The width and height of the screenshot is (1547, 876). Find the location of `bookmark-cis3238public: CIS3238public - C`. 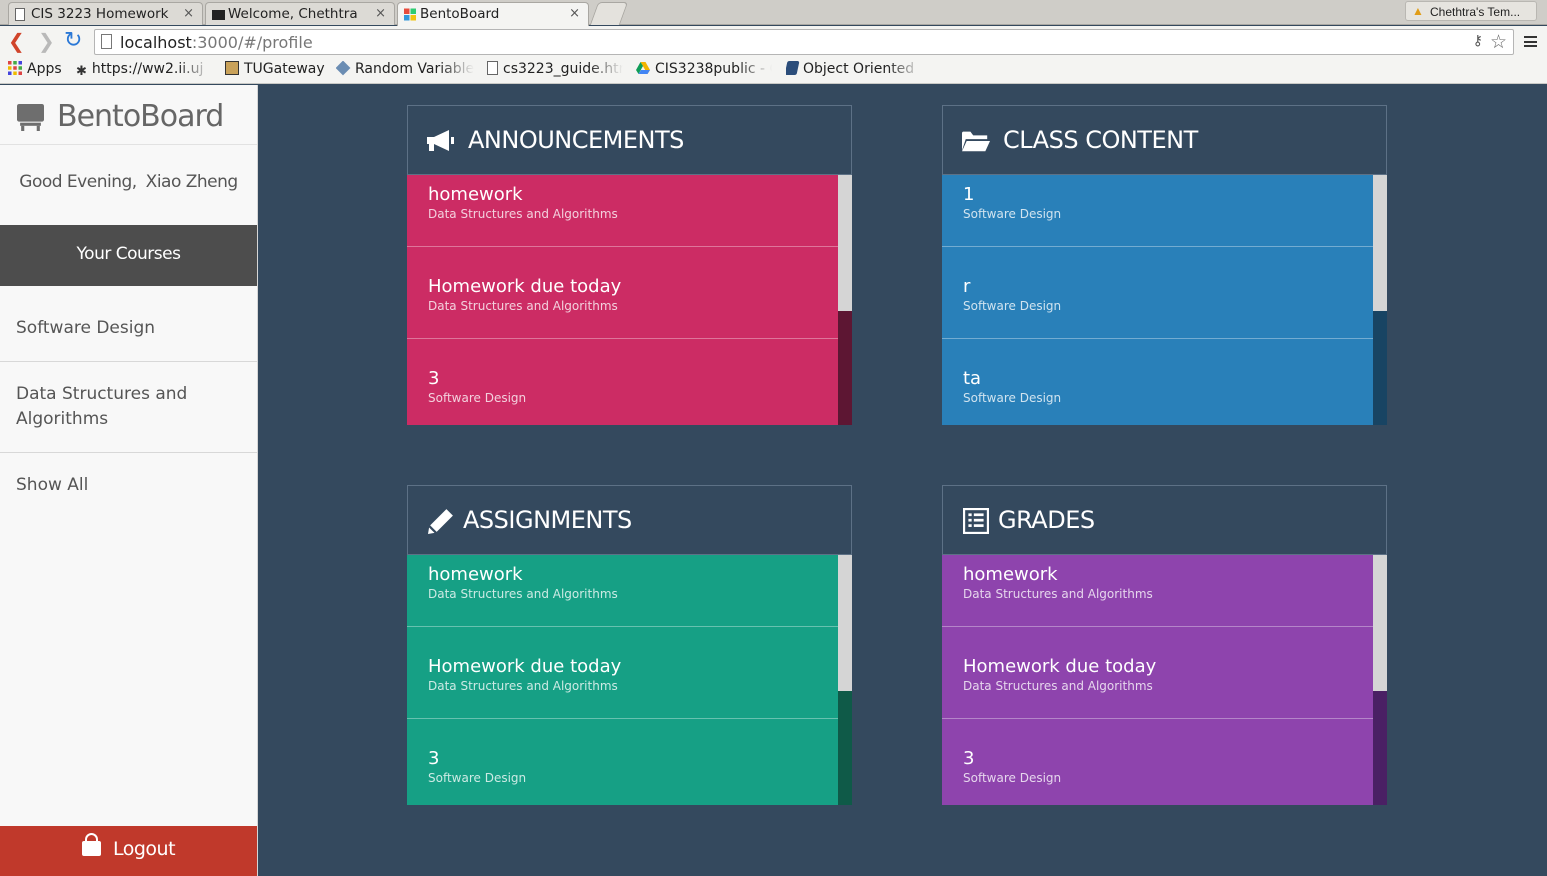

bookmark-cis3238public: CIS3238public - C is located at coordinates (704, 69).